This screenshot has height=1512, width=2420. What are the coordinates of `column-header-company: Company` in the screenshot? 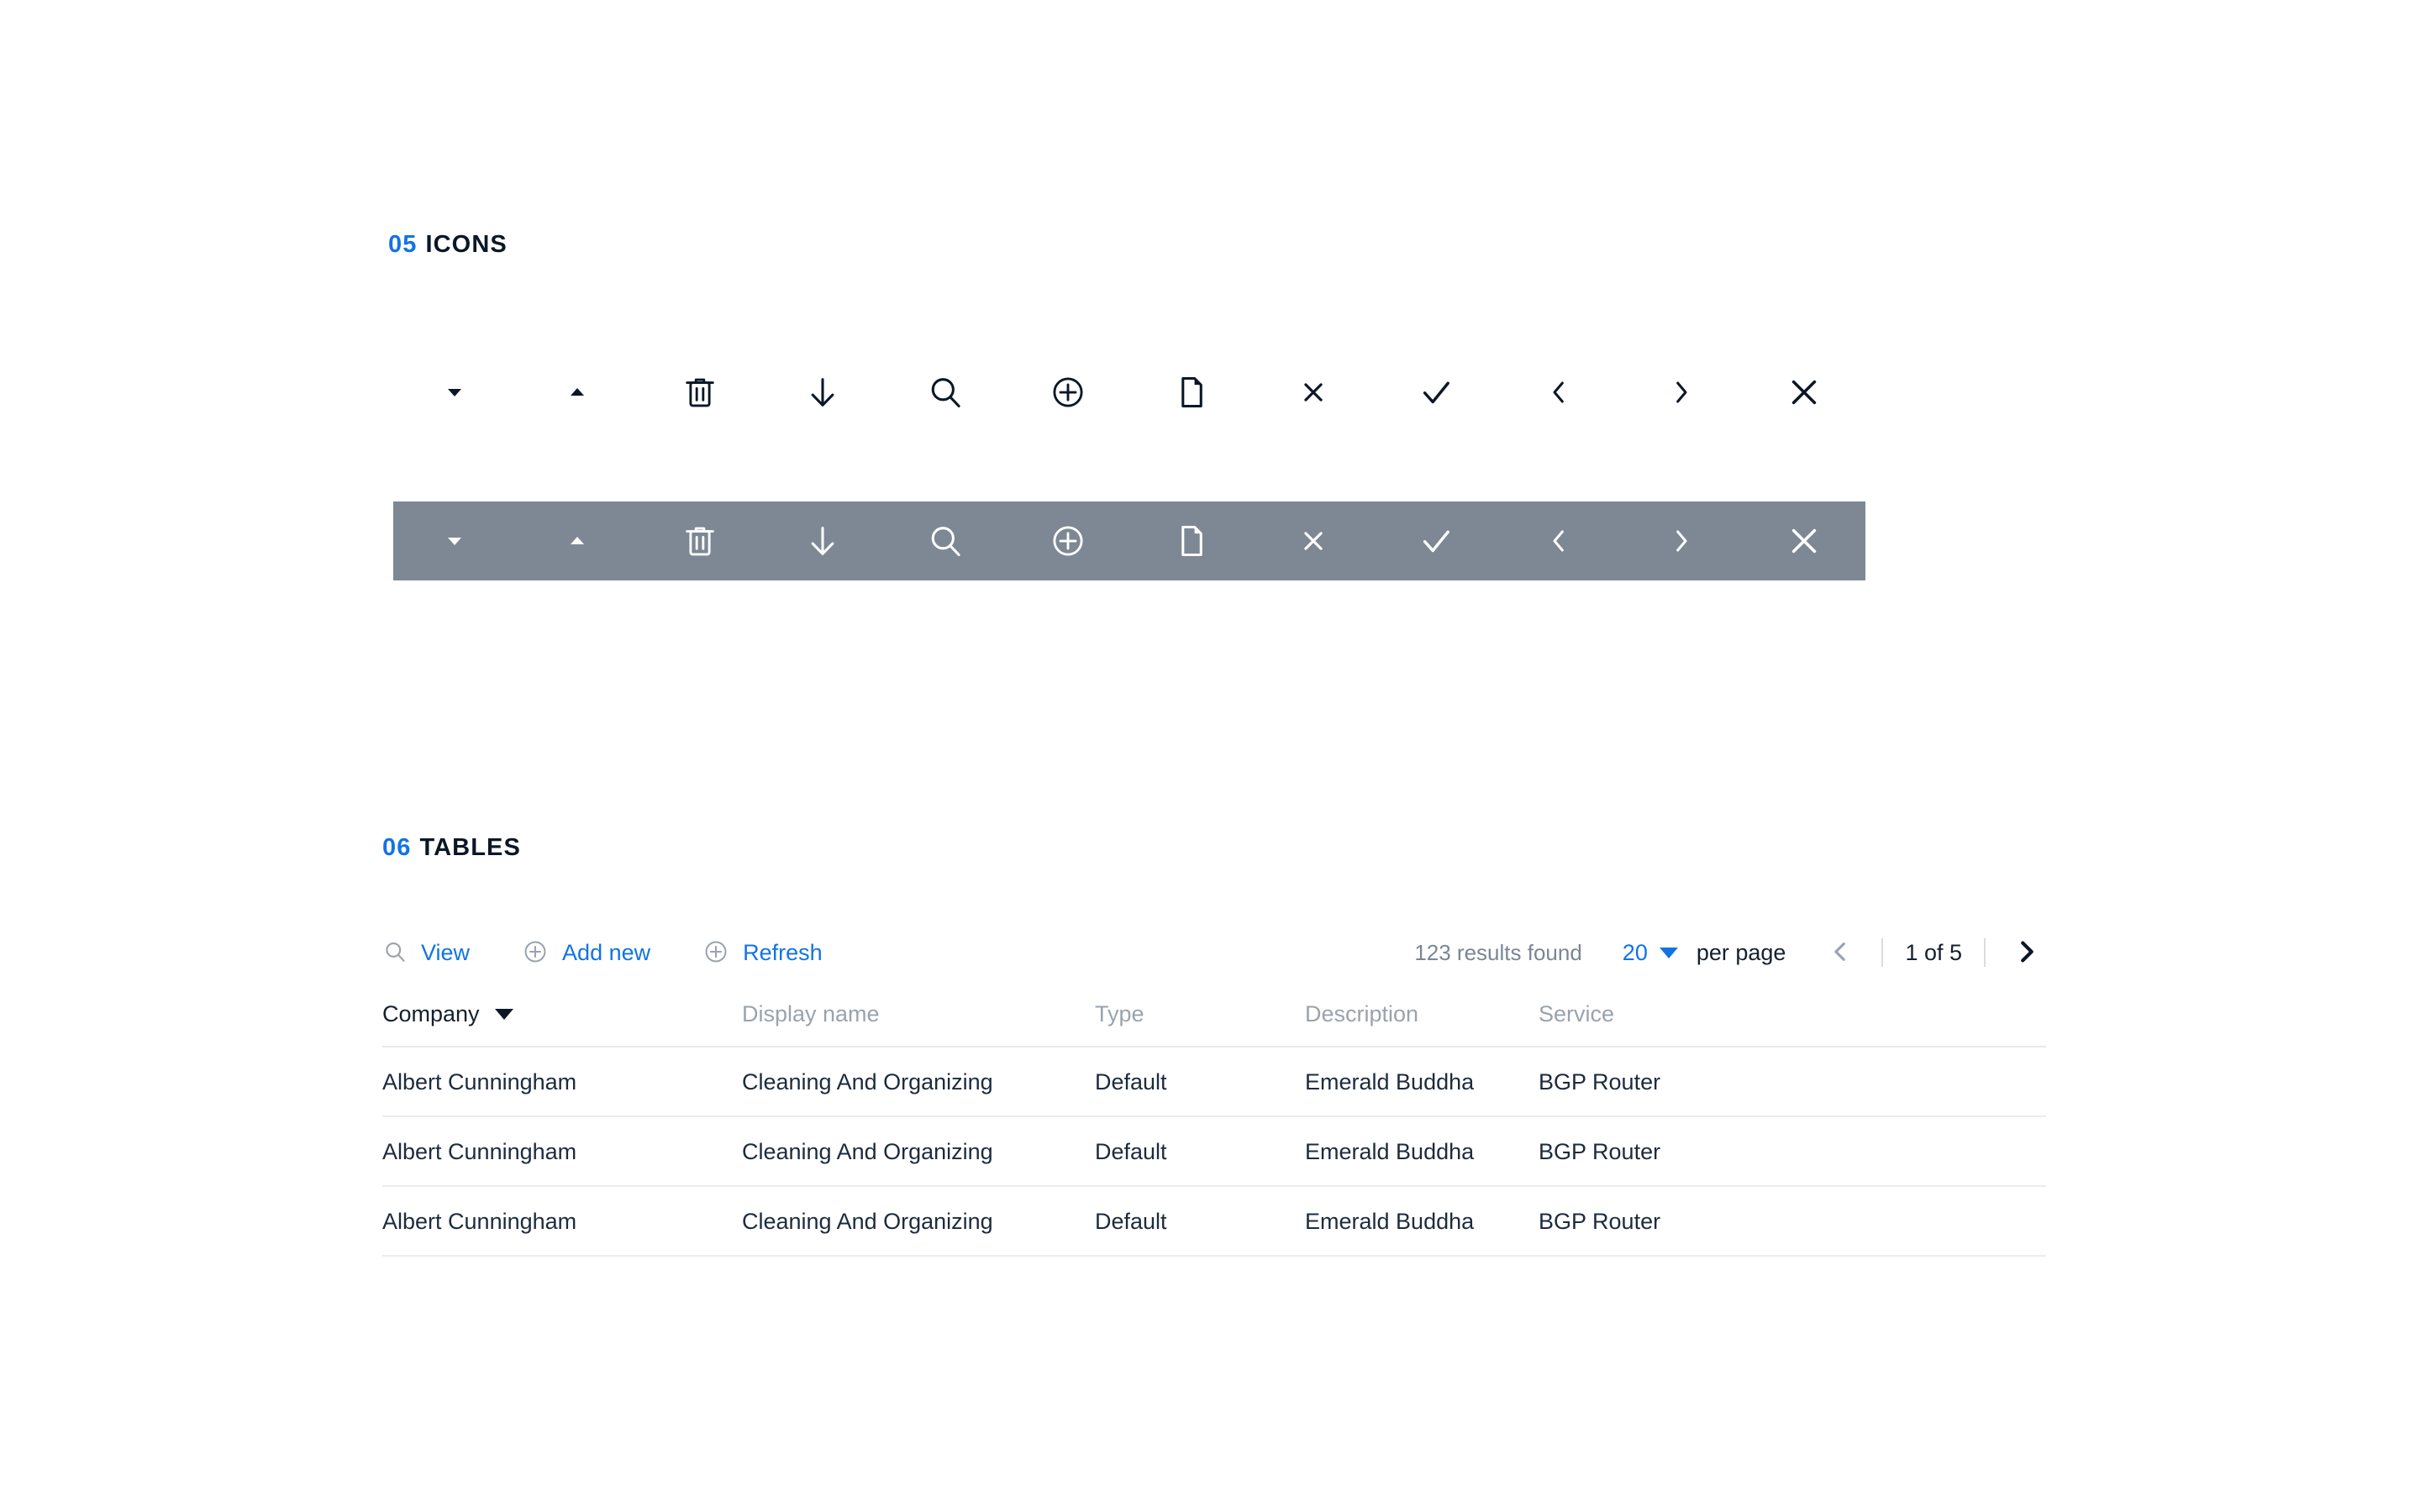 It's located at (562, 1024).